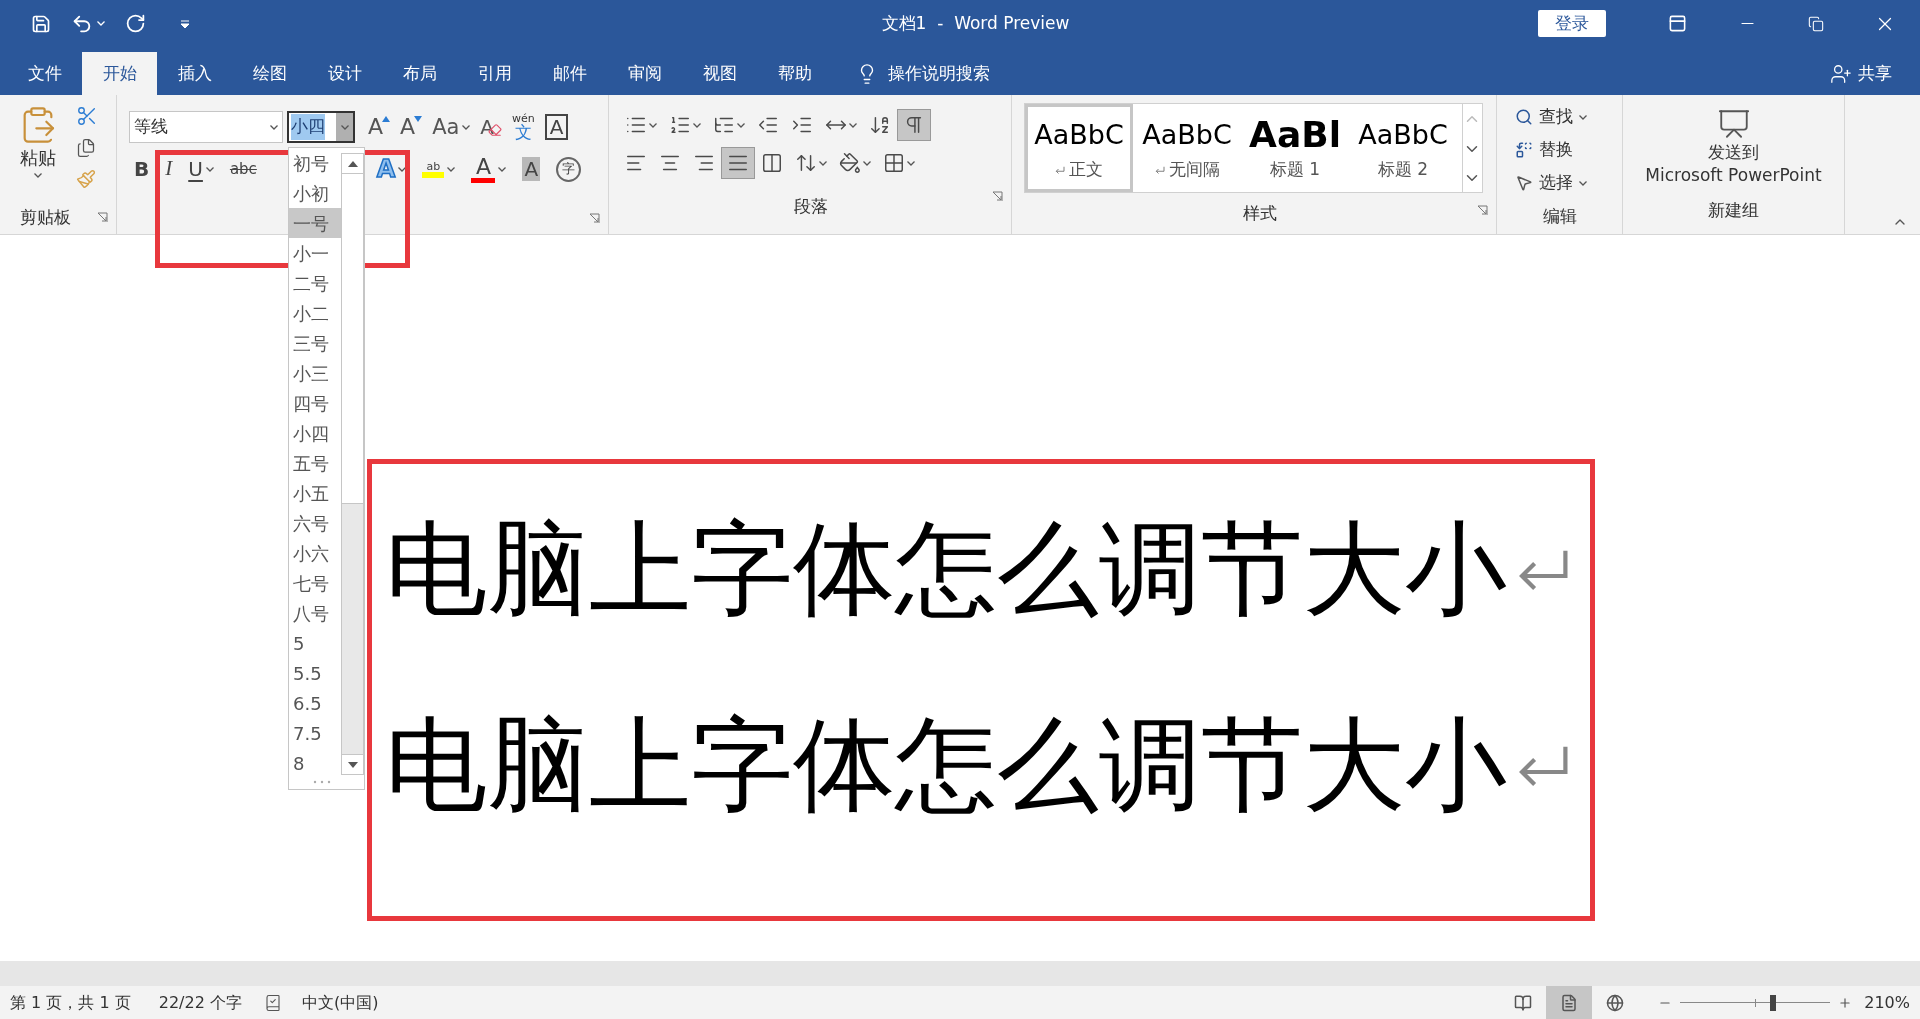 Image resolution: width=1920 pixels, height=1019 pixels. What do you see at coordinates (352, 339) in the screenshot?
I see `scroll-thumb` at bounding box center [352, 339].